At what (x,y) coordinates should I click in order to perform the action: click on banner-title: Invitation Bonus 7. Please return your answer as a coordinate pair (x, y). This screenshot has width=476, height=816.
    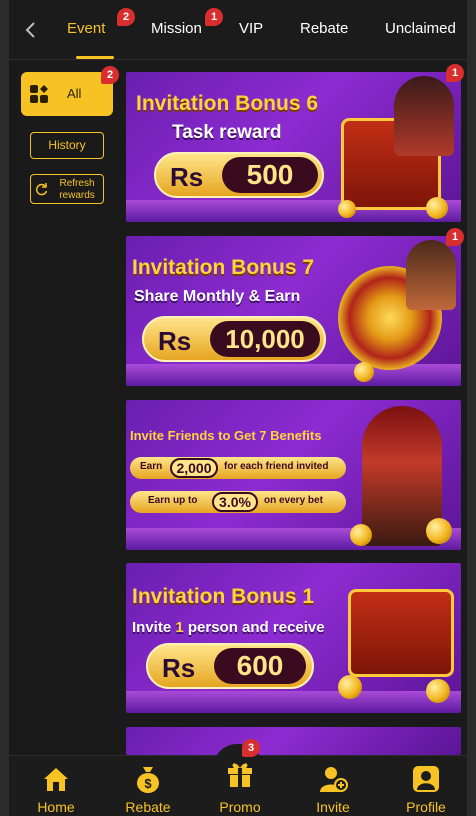
    Looking at the image, I should click on (223, 267).